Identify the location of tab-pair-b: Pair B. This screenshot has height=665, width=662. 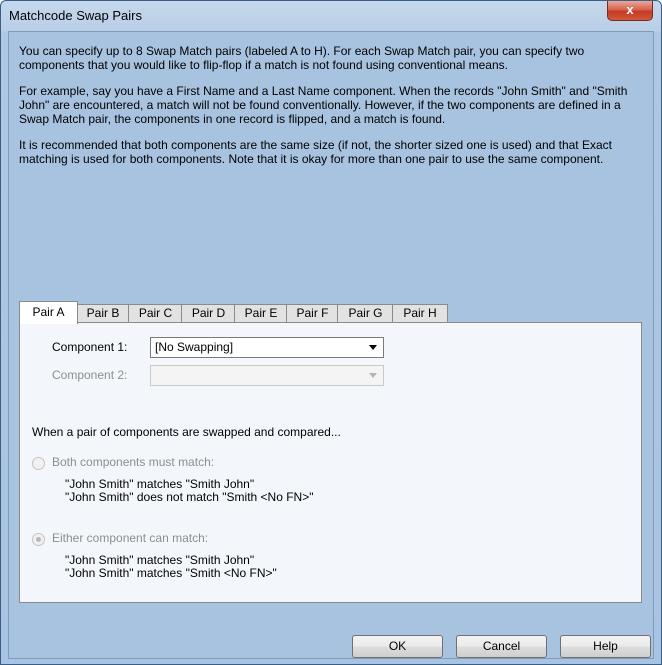
(103, 313).